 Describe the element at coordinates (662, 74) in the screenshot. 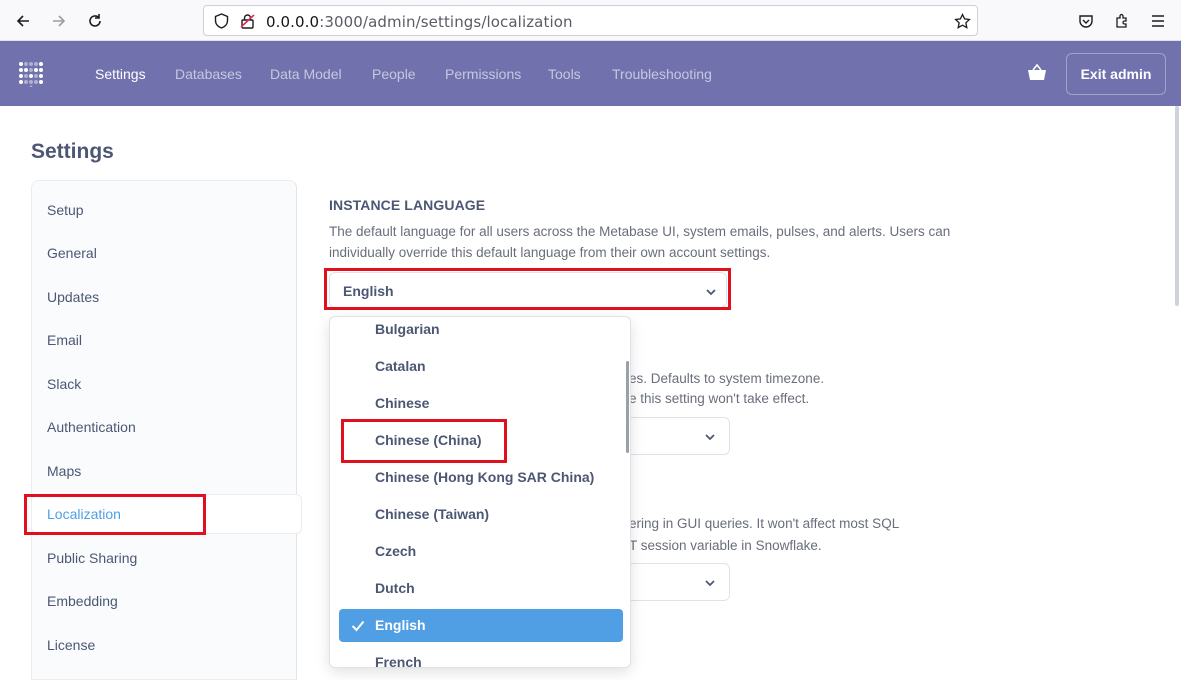

I see `nav-troubleshooting: Troubleshooting` at that location.